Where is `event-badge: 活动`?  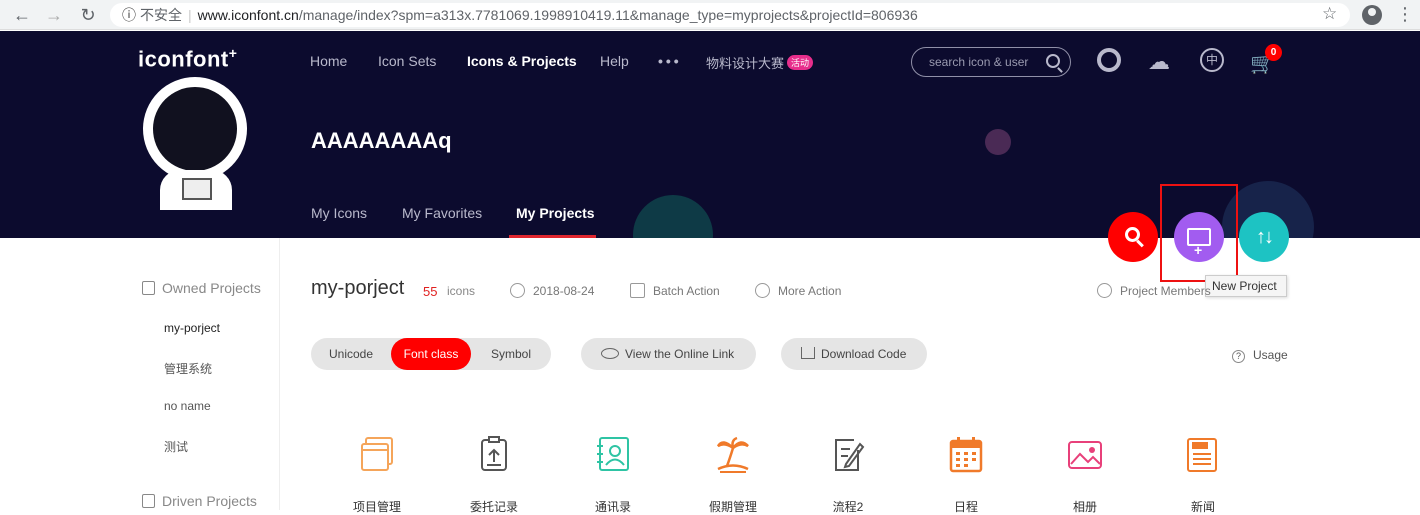 event-badge: 活动 is located at coordinates (800, 62).